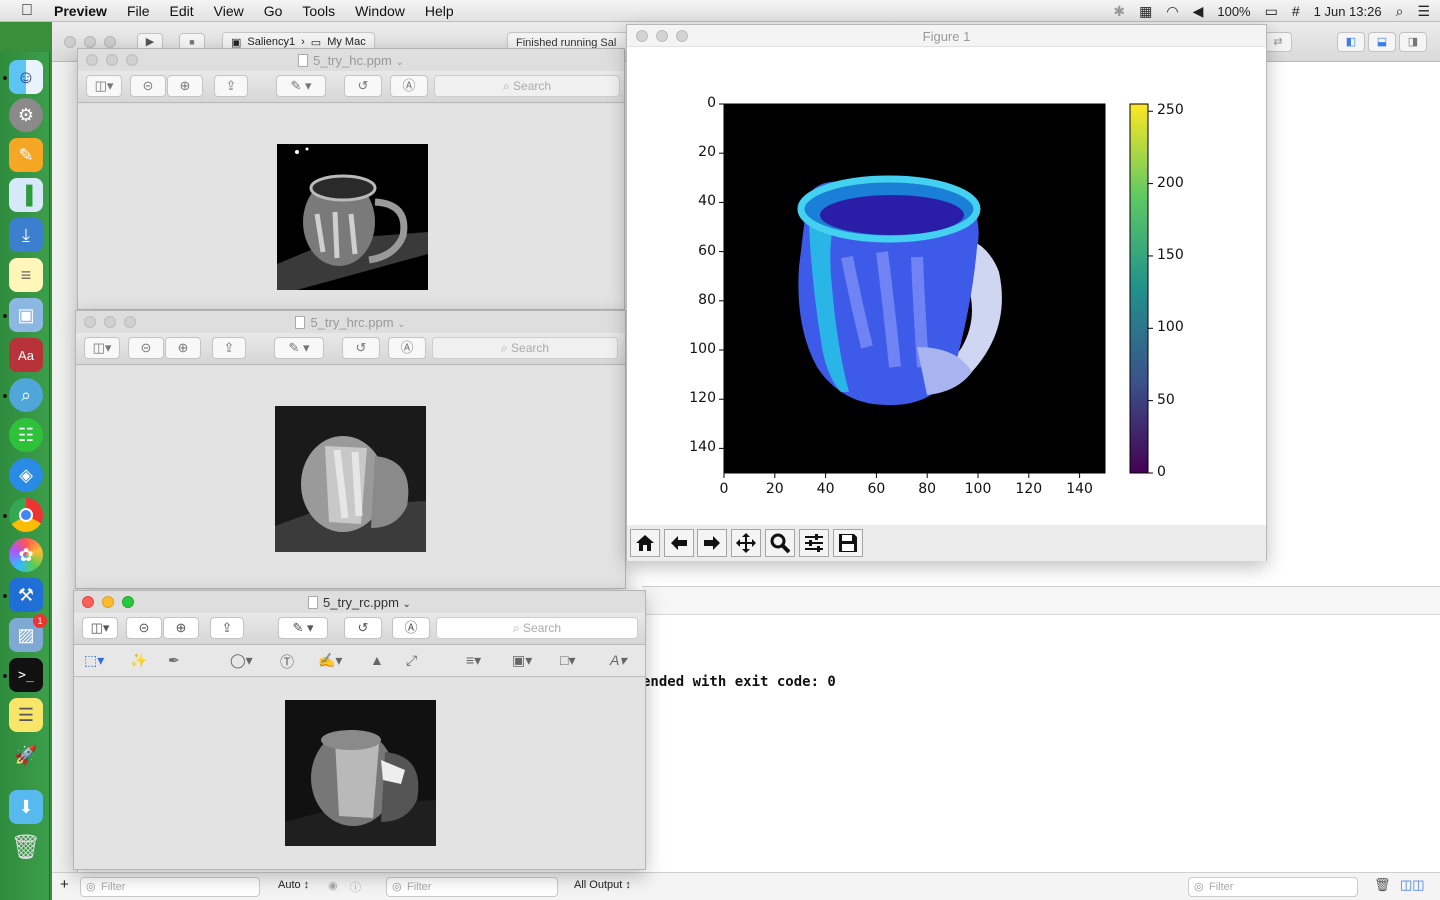 This screenshot has height=900, width=1440. I want to click on xcode-icon: ⚒, so click(26, 595).